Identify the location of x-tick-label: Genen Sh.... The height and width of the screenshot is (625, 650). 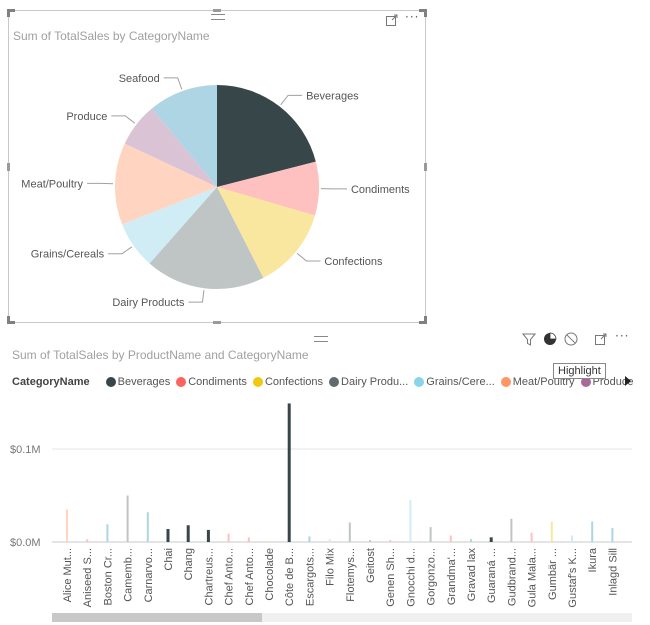
(391, 577).